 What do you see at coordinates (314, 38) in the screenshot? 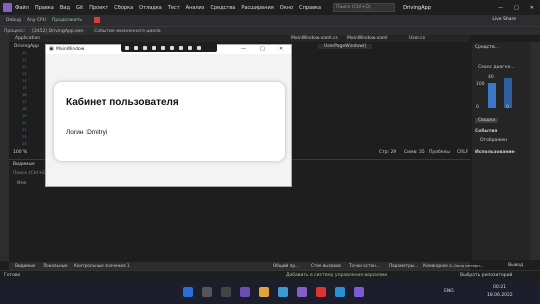
I see `tab-mainwindow-cs: MainWindow.xaml.cs` at bounding box center [314, 38].